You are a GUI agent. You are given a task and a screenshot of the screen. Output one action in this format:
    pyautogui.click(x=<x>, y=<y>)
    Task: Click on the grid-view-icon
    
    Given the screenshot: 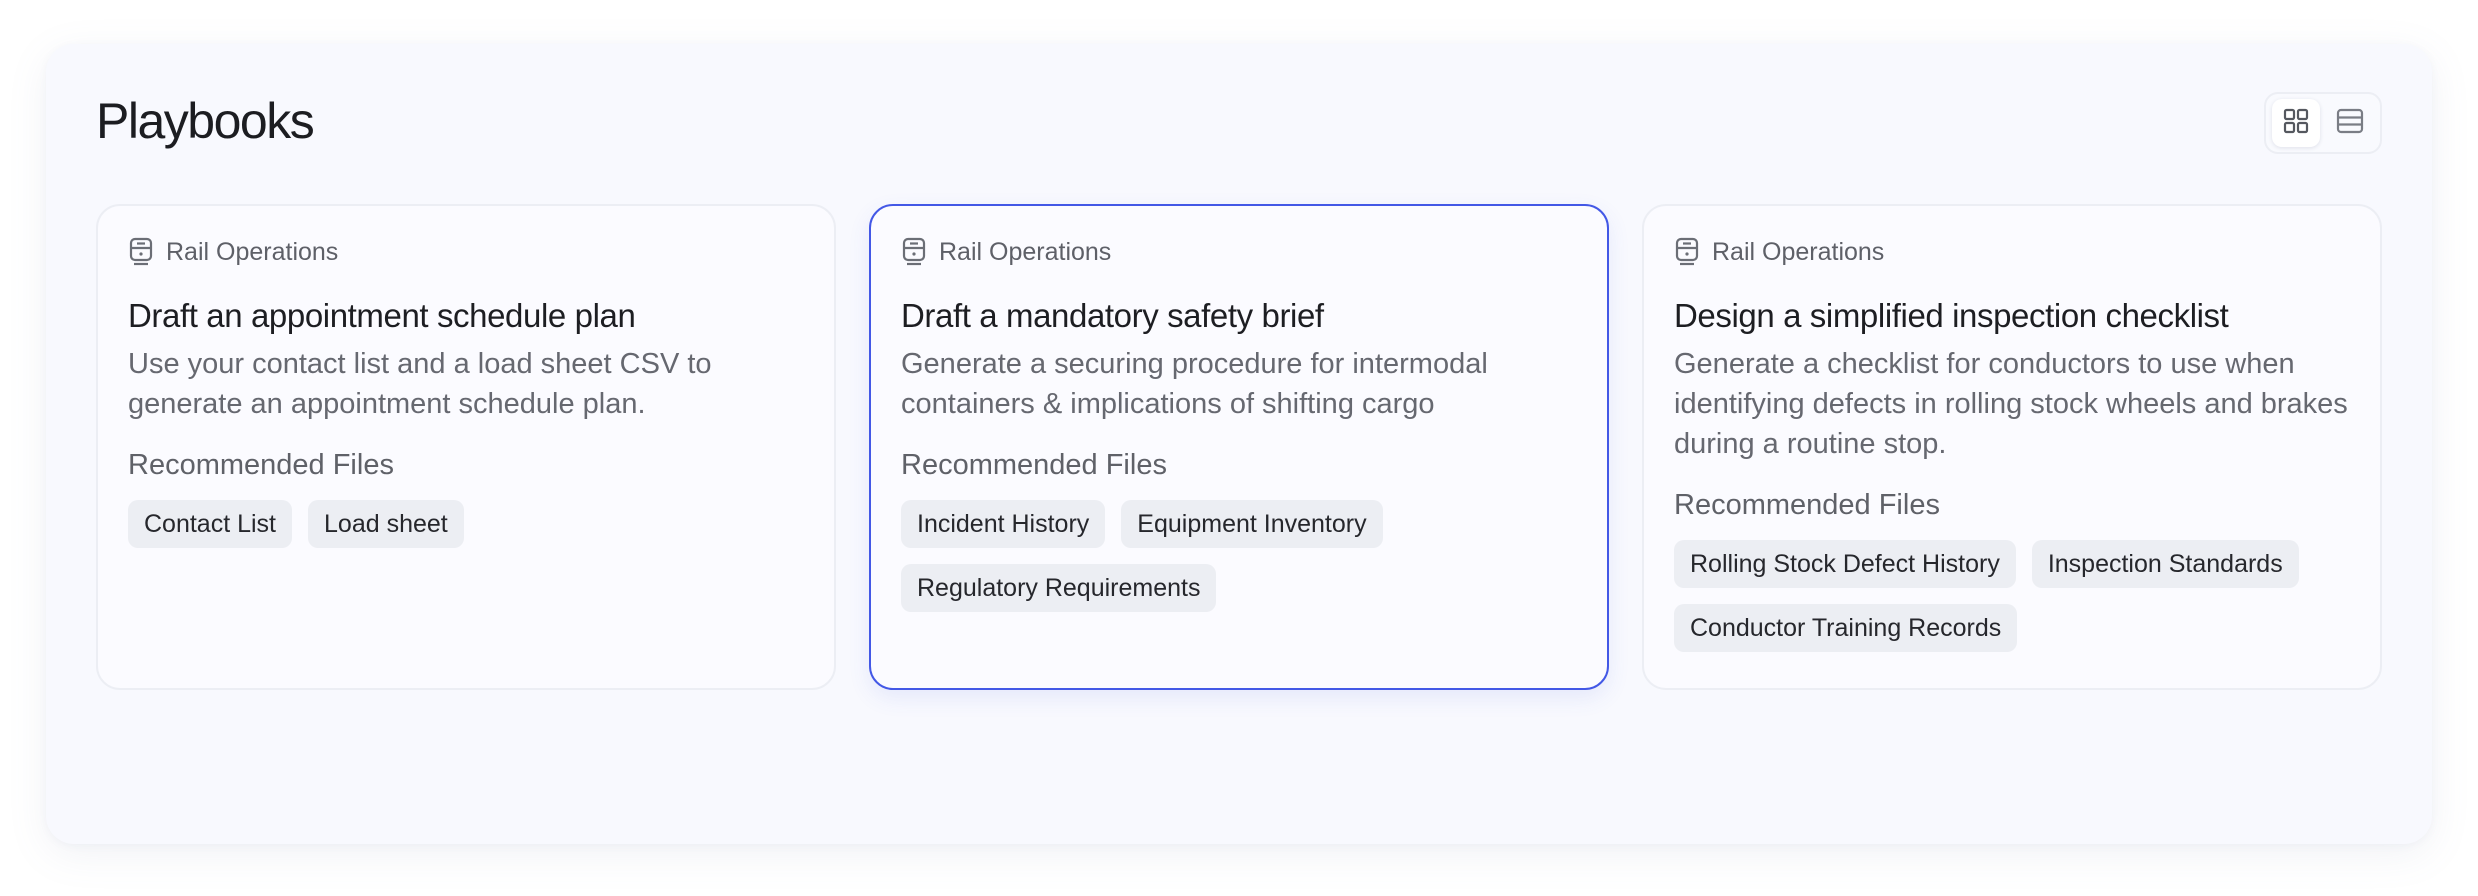 What is the action you would take?
    pyautogui.click(x=2296, y=123)
    